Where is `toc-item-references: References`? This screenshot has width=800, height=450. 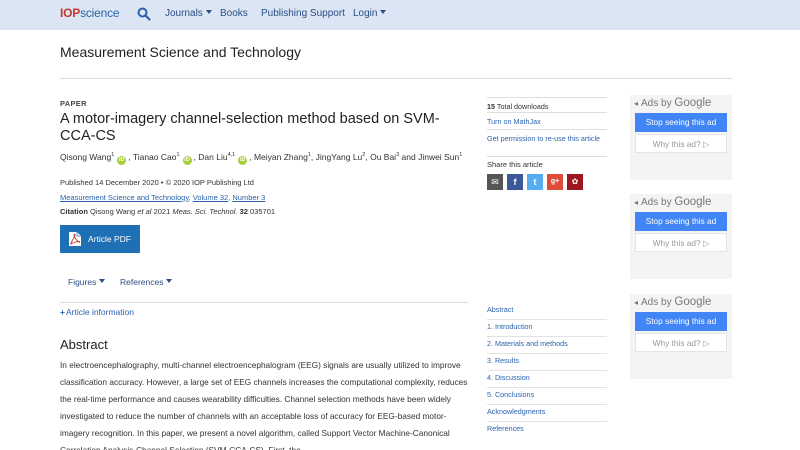 toc-item-references: References is located at coordinates (547, 431).